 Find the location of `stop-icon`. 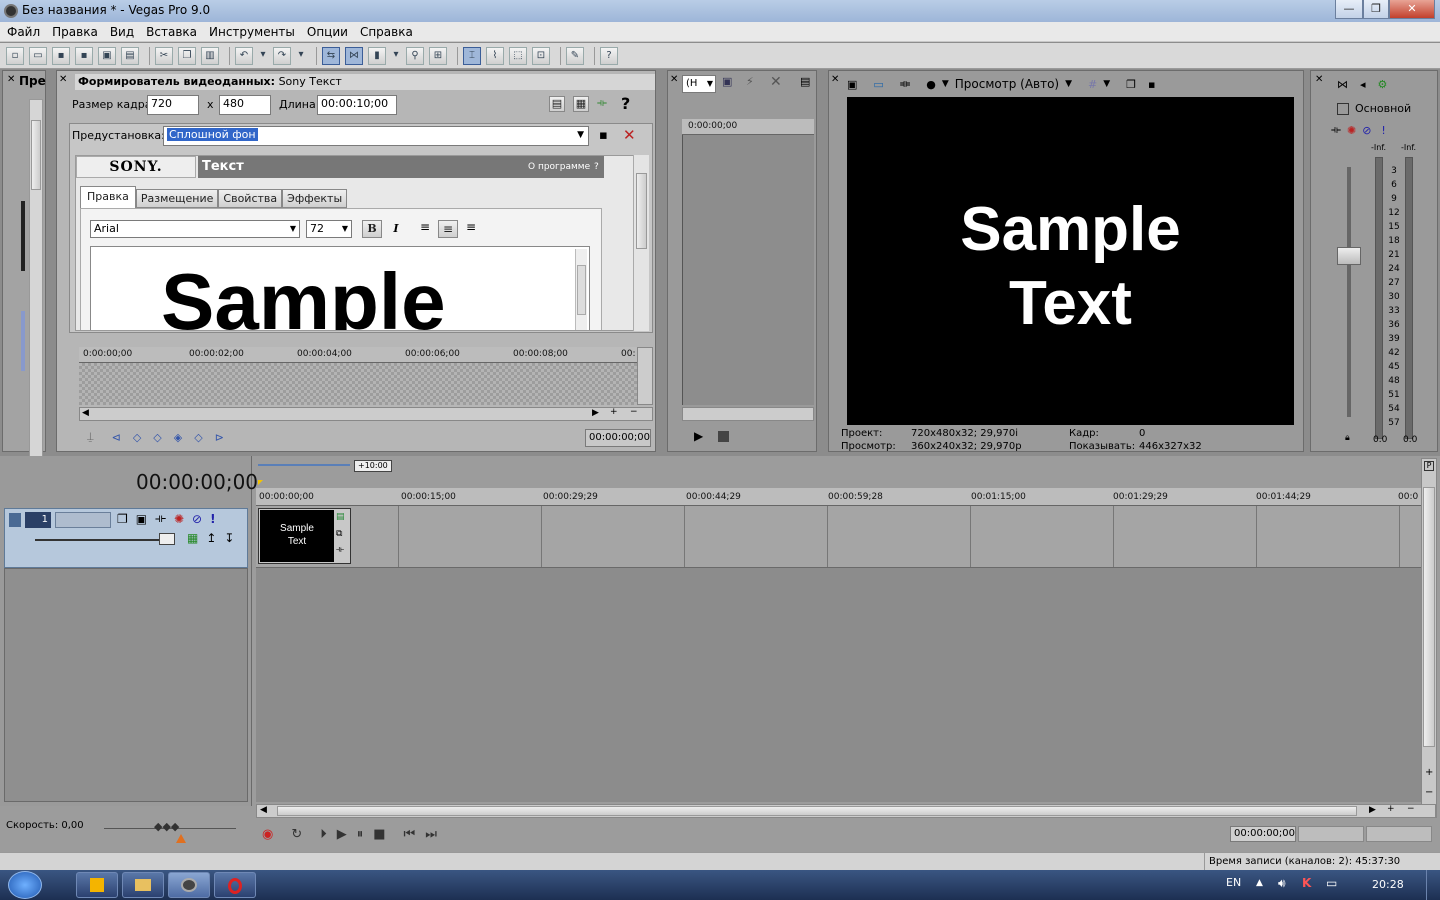

stop-icon is located at coordinates (723, 436).